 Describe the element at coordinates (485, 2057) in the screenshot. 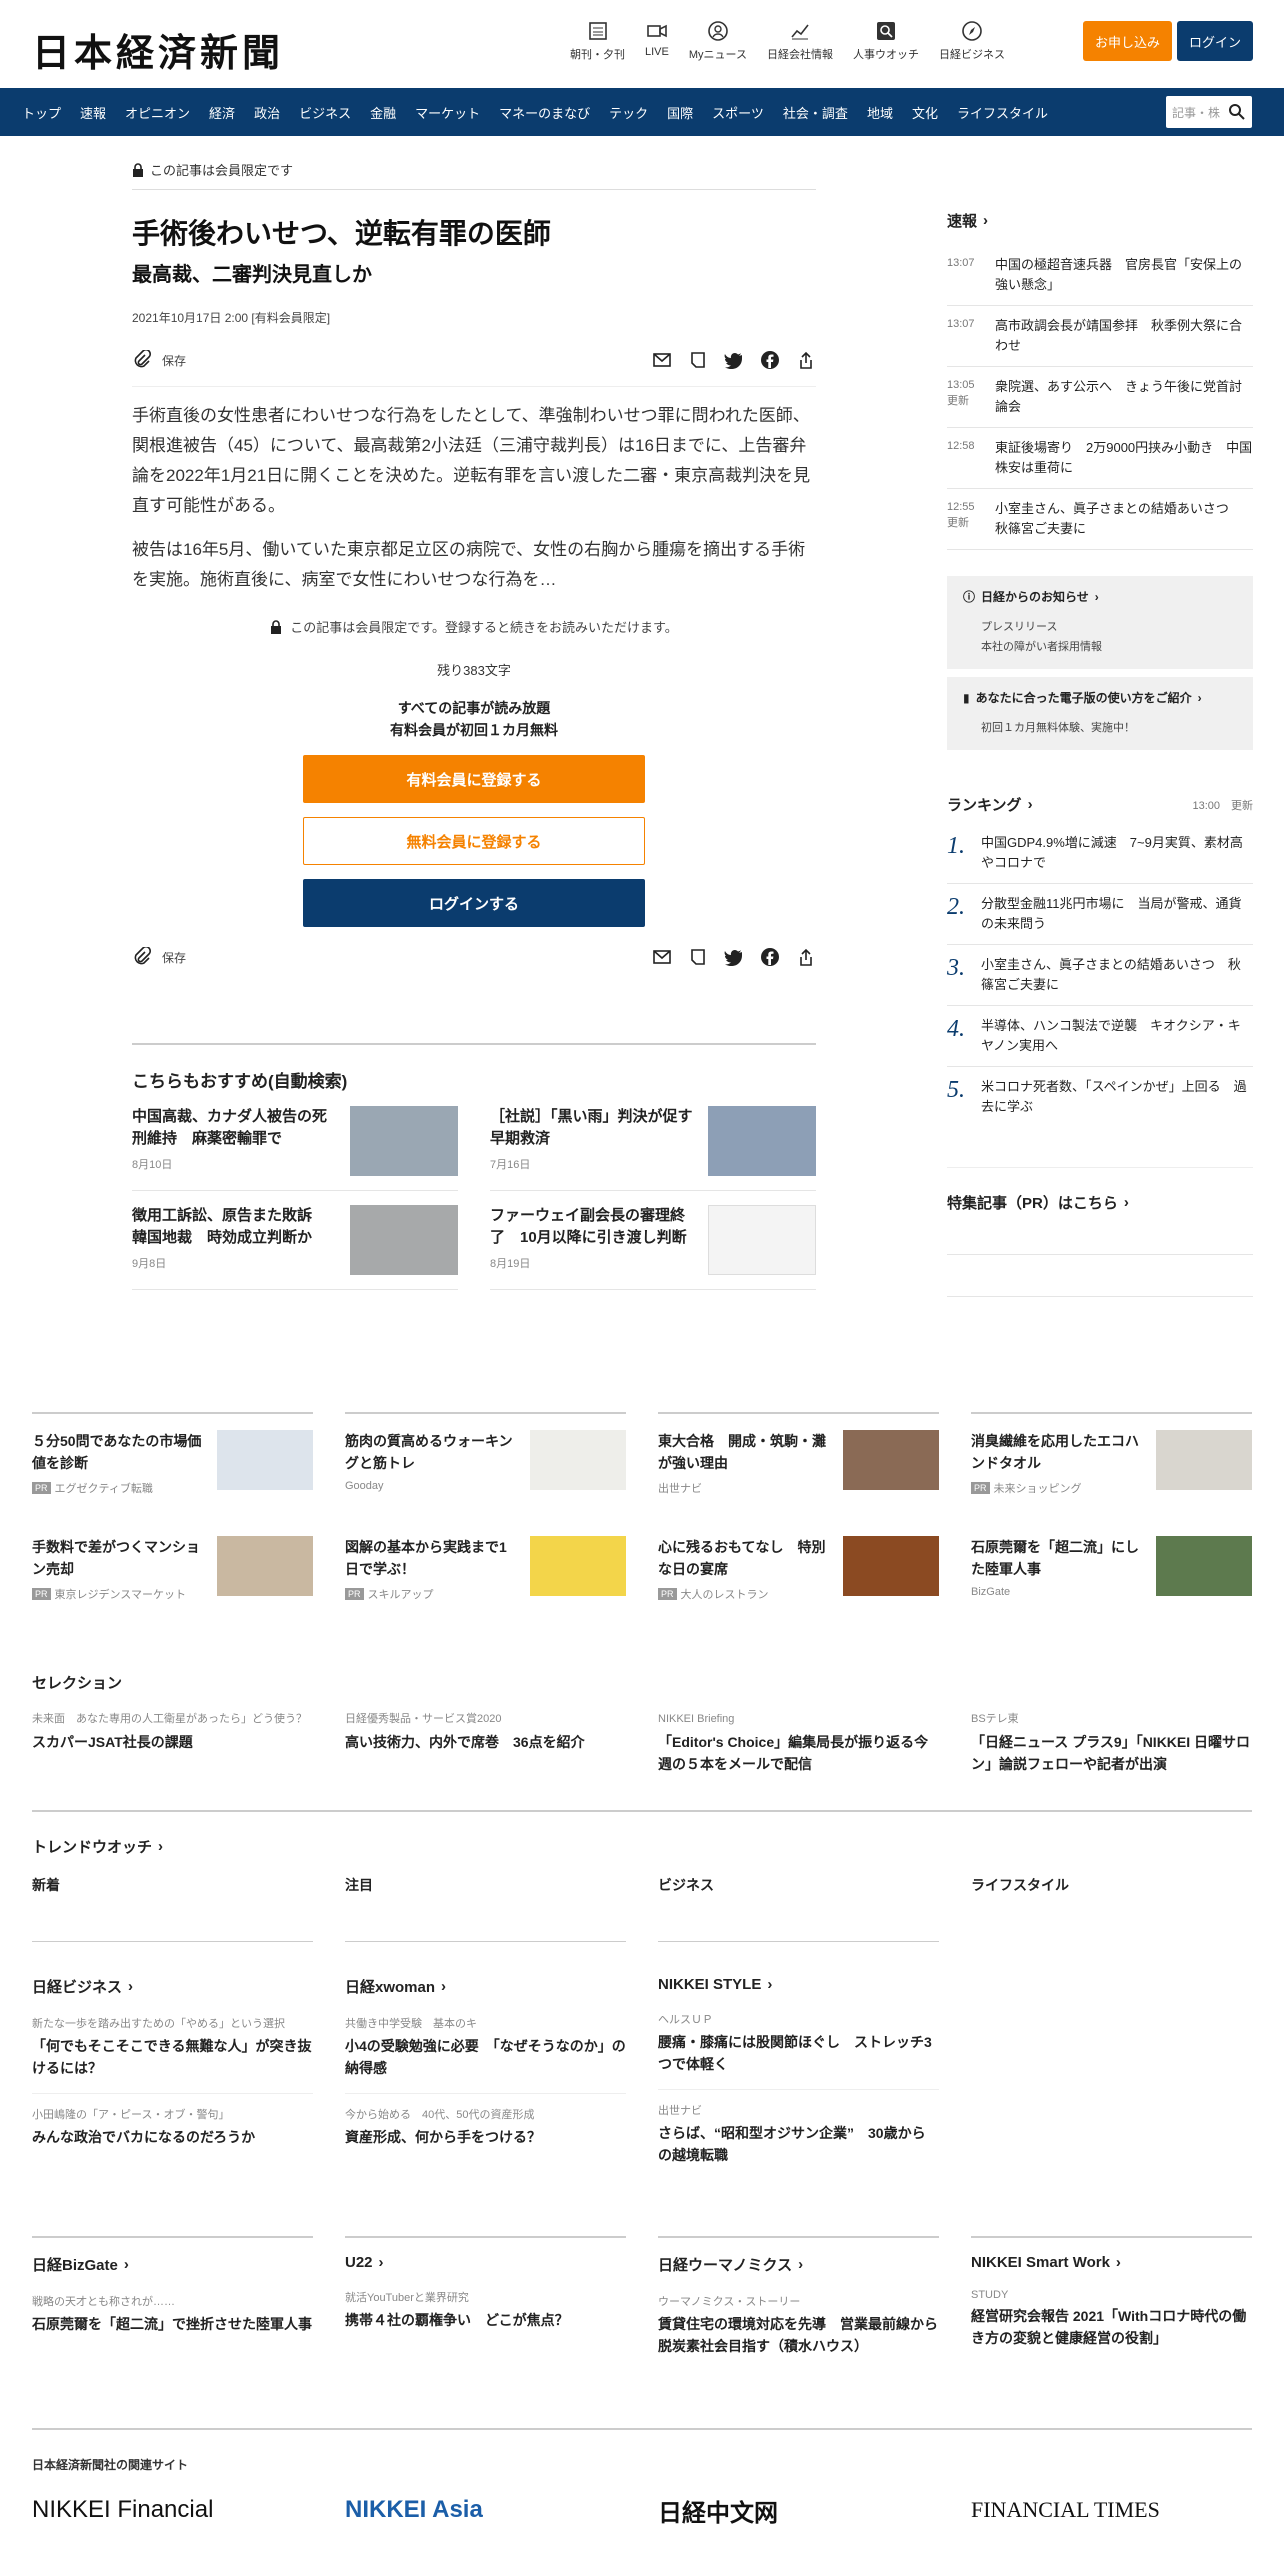

I see `media-headline: 小4の受験勉強に必要 「なぜそうなのか」の納得感` at that location.